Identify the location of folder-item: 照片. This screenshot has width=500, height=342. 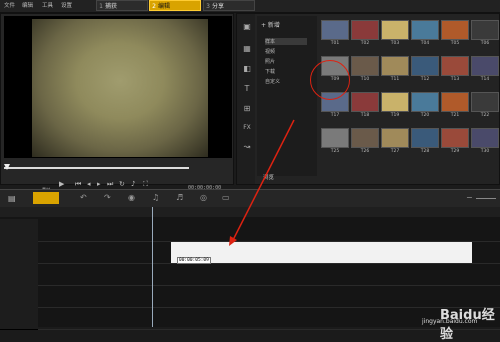
(270, 61).